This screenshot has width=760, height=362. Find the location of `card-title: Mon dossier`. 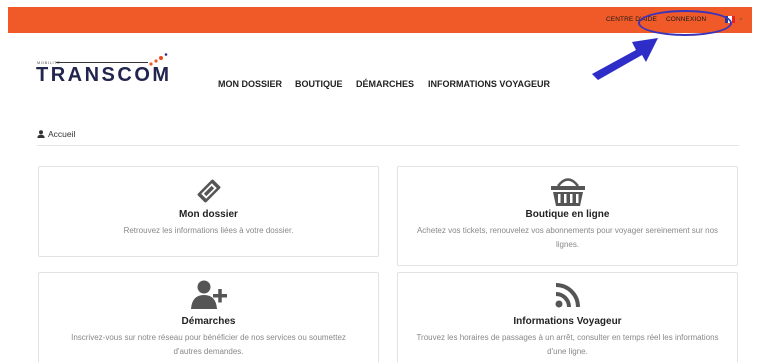

card-title: Mon dossier is located at coordinates (208, 214).